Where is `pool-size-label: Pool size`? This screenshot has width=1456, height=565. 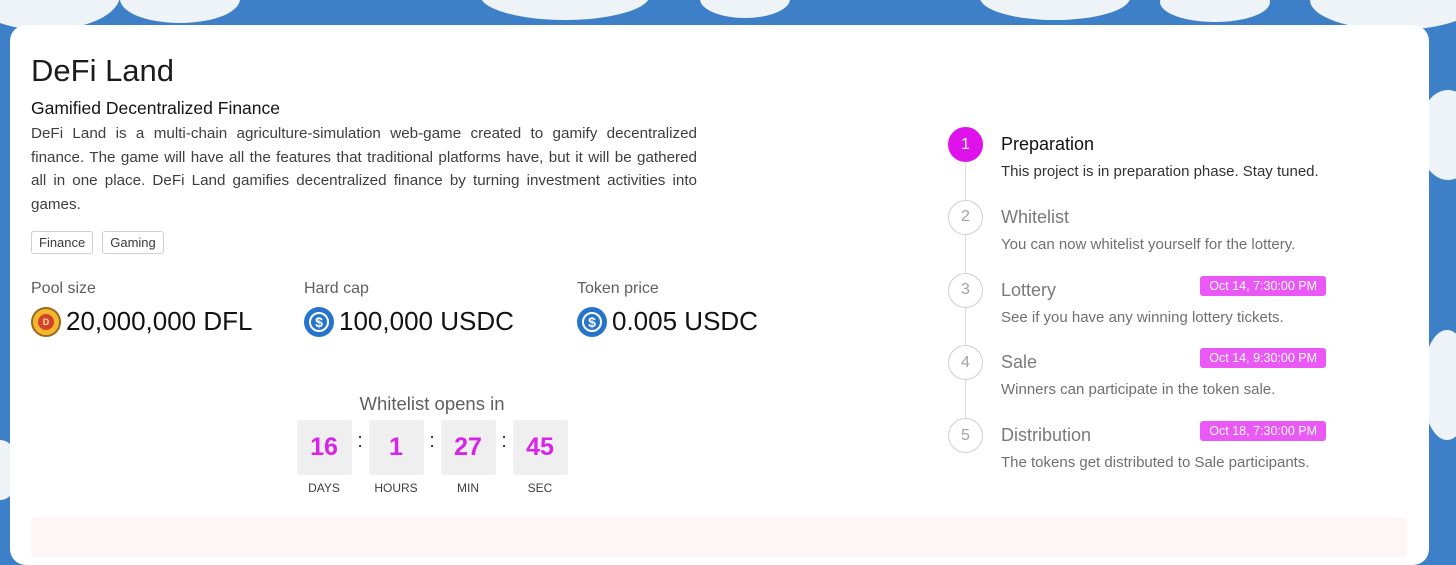 pool-size-label: Pool size is located at coordinates (63, 288).